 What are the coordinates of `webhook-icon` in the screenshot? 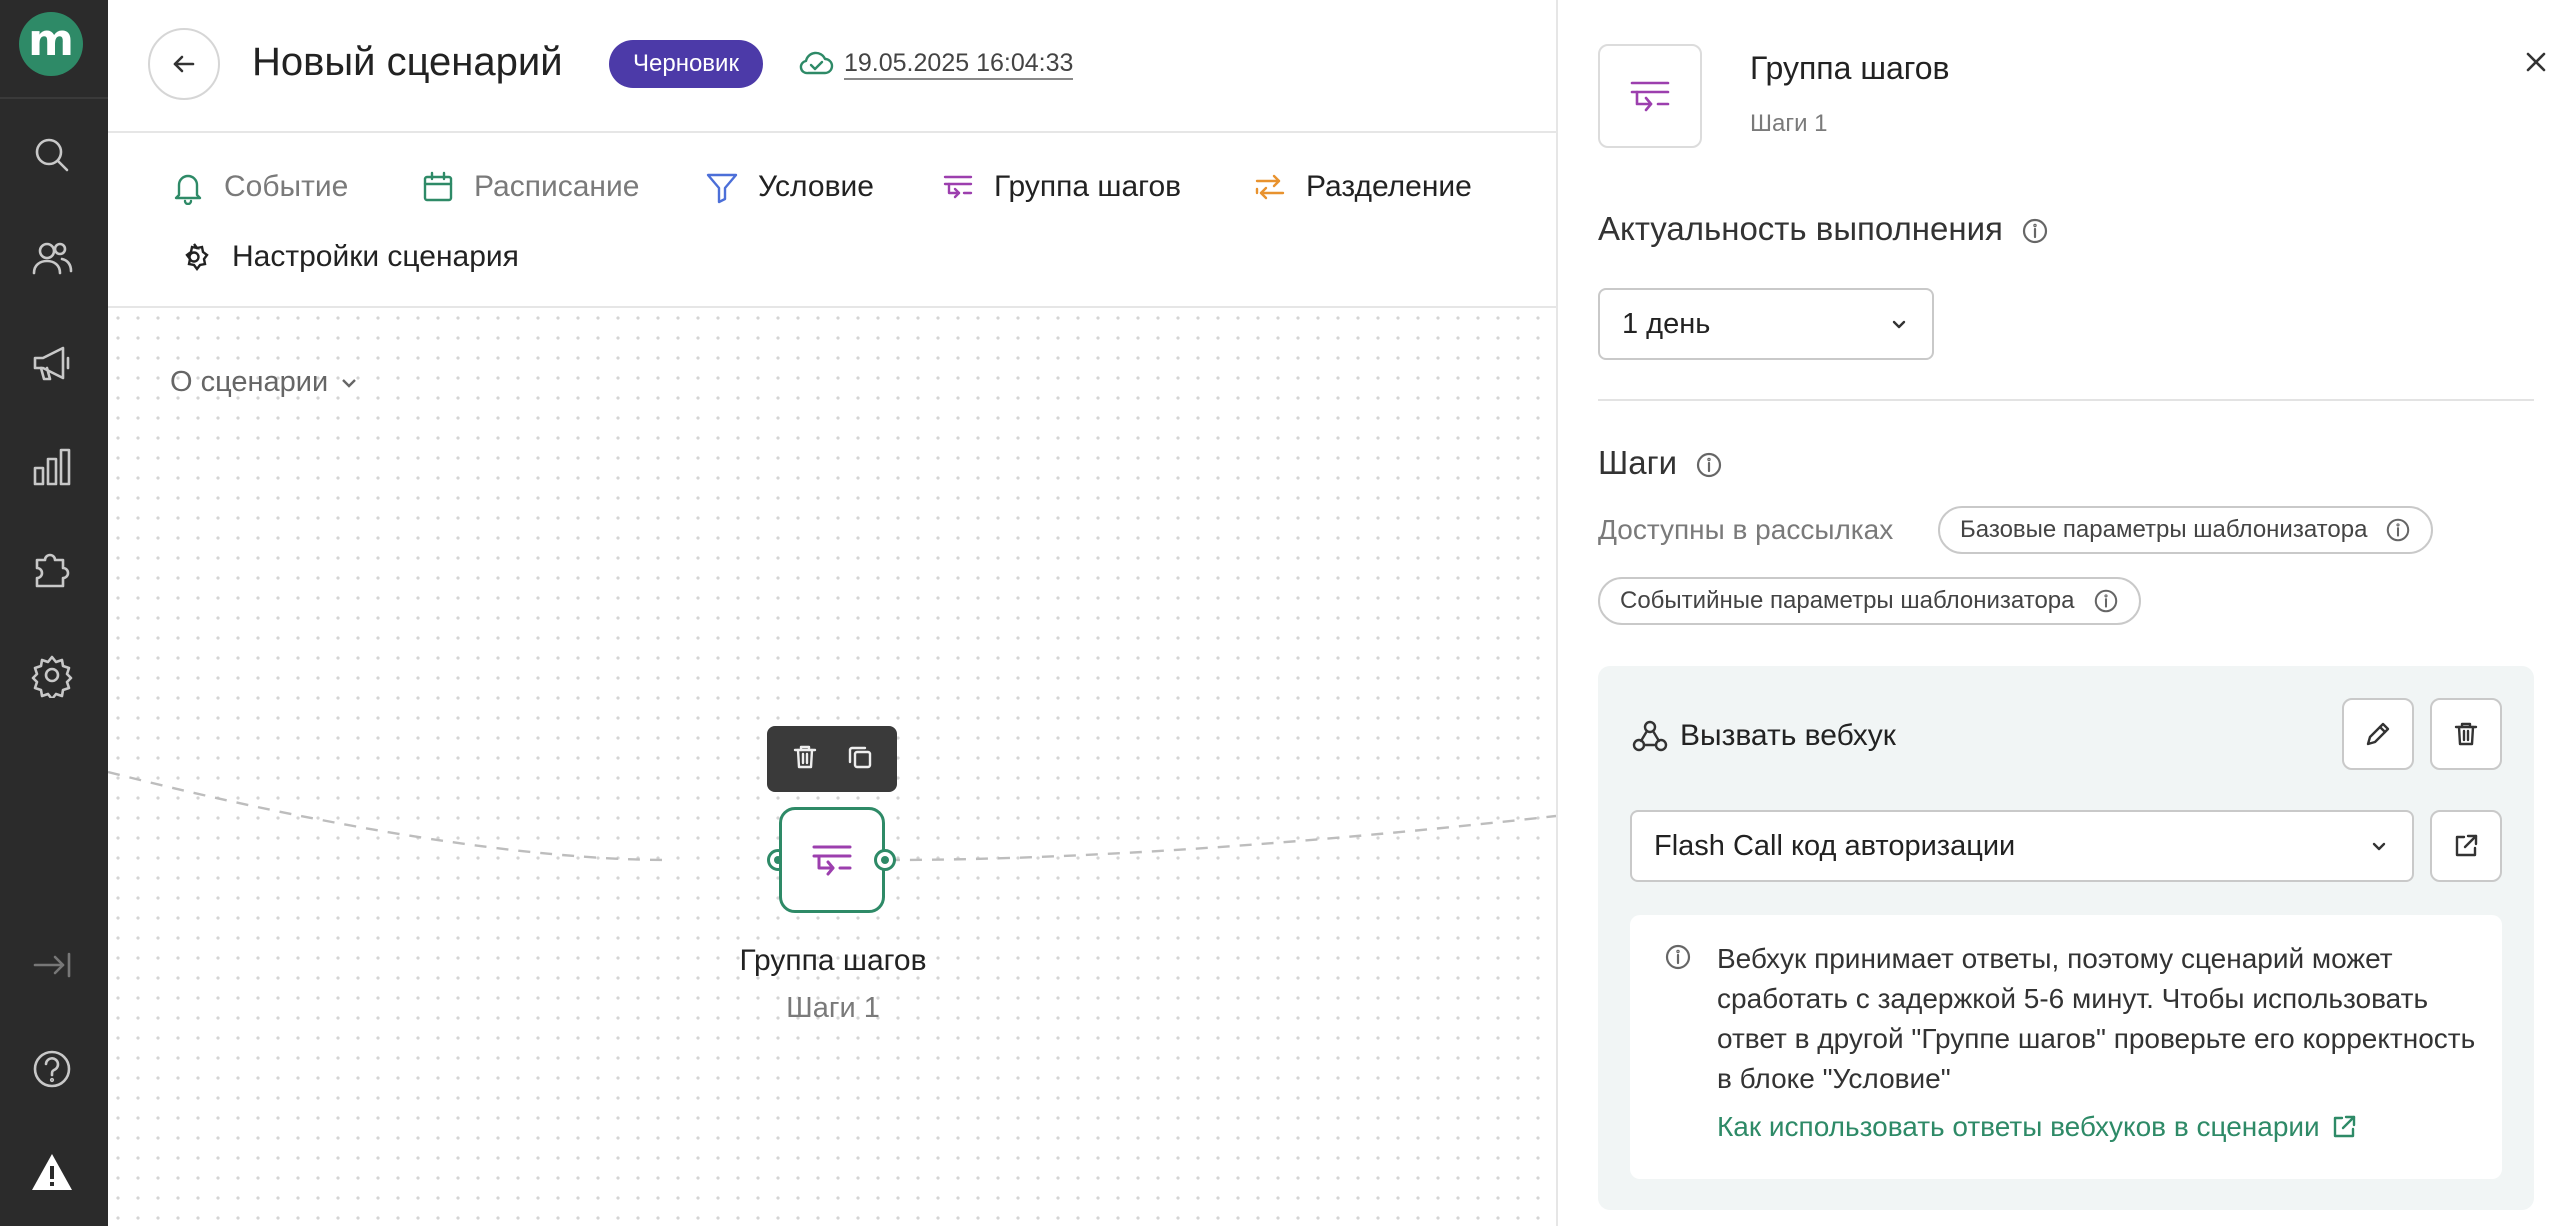 It's located at (1650, 736).